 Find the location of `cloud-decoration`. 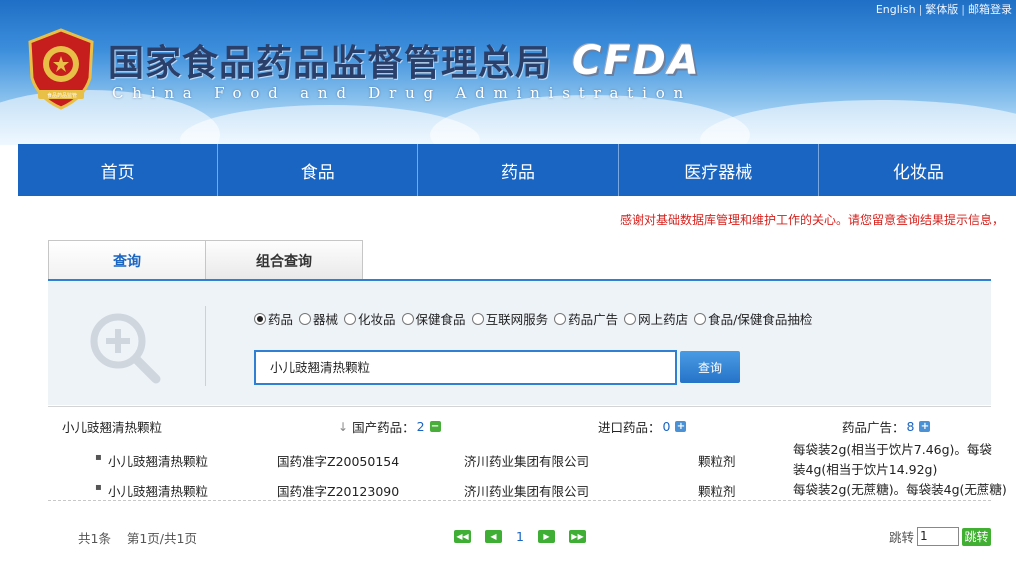

cloud-decoration is located at coordinates (858, 122).